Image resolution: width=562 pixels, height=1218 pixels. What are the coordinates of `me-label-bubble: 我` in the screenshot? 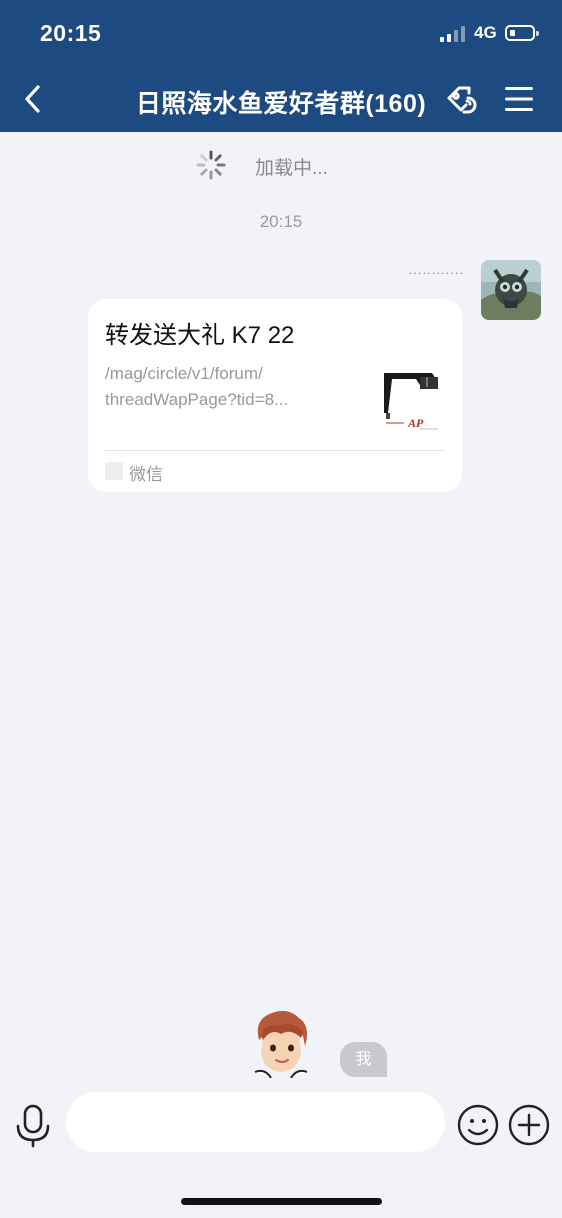 It's located at (363, 1059).